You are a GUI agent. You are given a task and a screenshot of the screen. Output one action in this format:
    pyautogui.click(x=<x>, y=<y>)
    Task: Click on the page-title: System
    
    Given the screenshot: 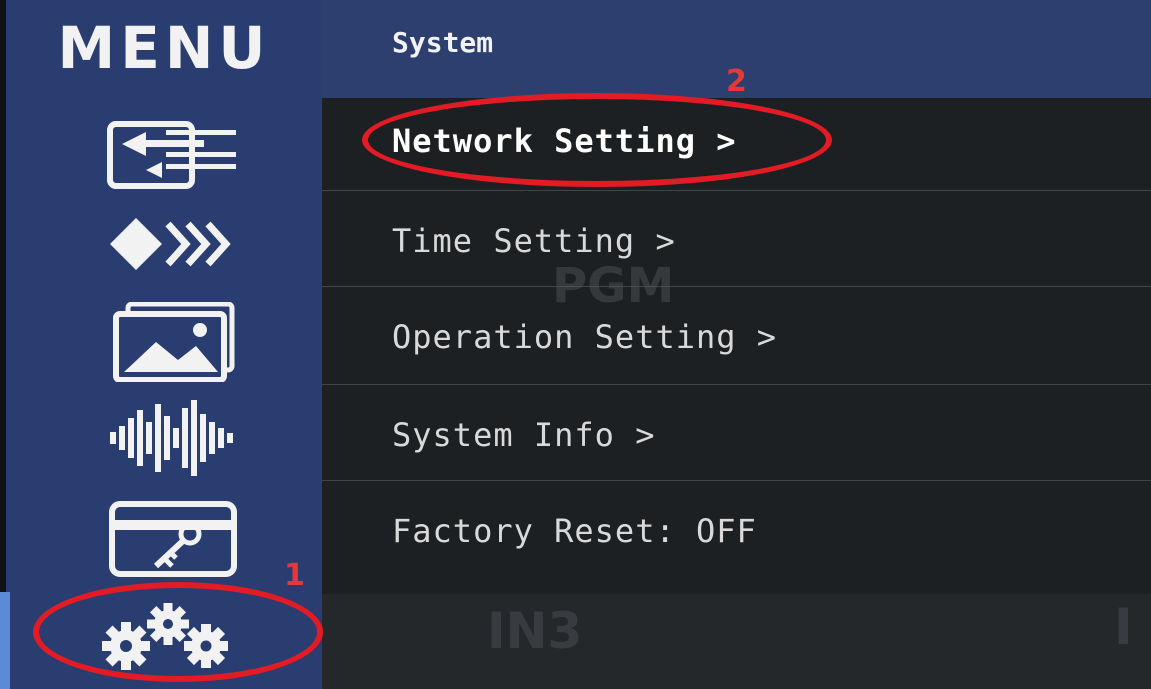 What is the action you would take?
    pyautogui.click(x=443, y=42)
    